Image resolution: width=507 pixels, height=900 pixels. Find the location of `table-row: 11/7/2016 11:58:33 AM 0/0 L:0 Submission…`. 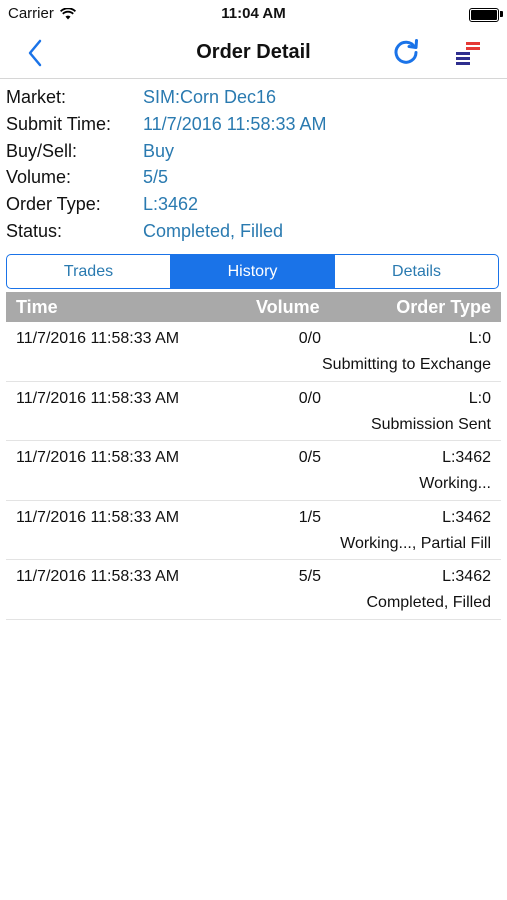

table-row: 11/7/2016 11:58:33 AM 0/0 L:0 Submission… is located at coordinates (253, 411).